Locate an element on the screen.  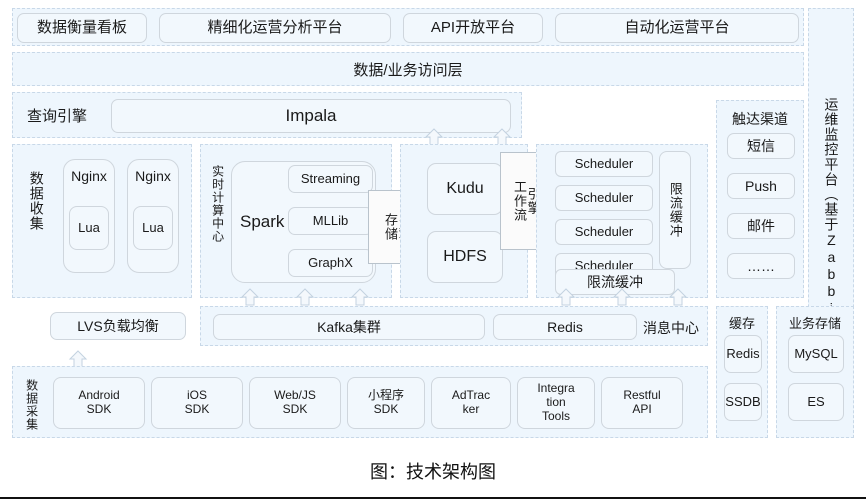
biz-mysql-card: MySQL is located at coordinates (816, 354).